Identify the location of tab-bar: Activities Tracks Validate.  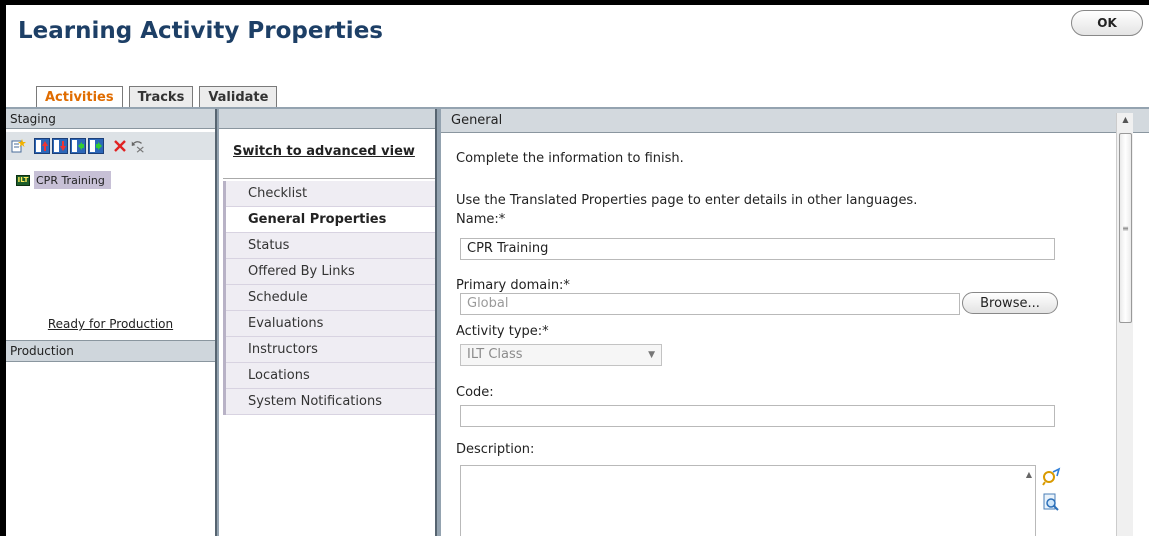
(159, 97).